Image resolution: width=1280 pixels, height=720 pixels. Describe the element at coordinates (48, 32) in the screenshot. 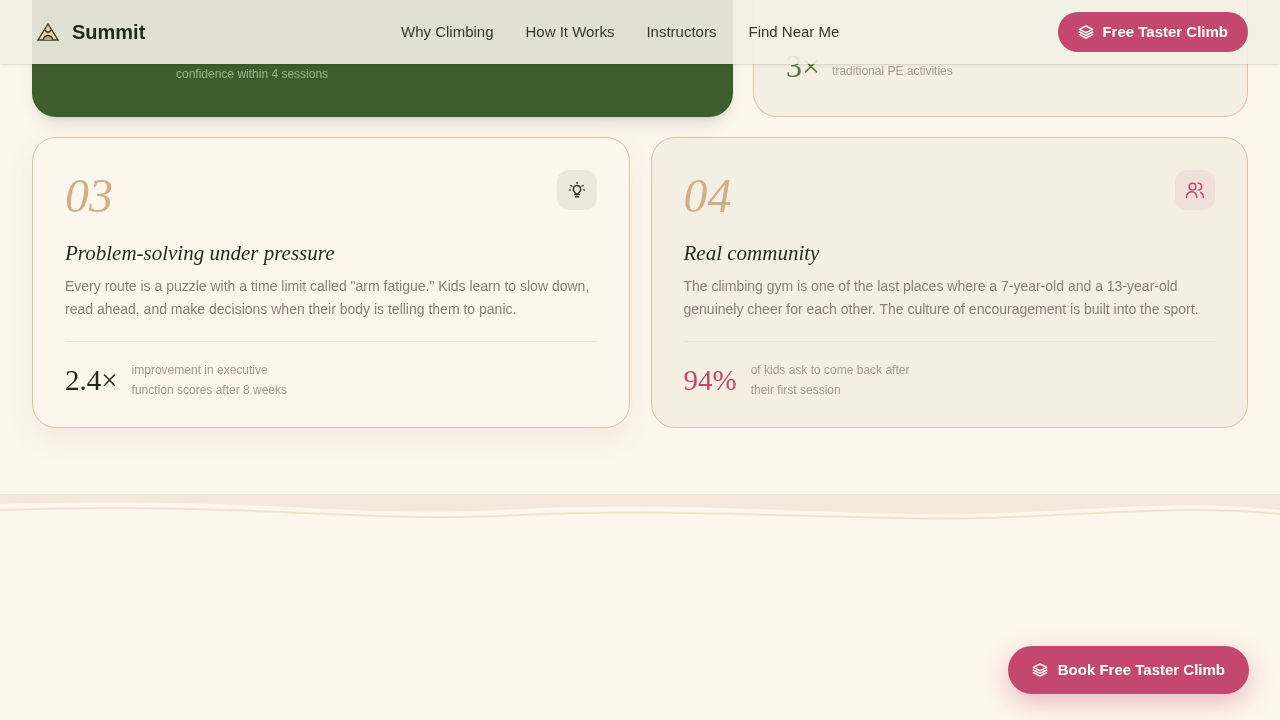

I see `mountain-logo-icon` at that location.